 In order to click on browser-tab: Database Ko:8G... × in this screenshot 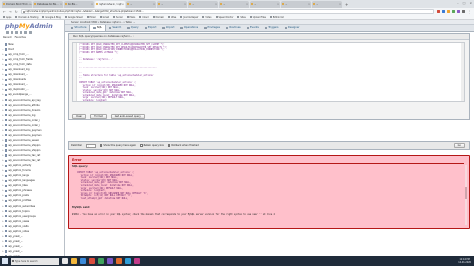, I will do `click(48, 4)`.